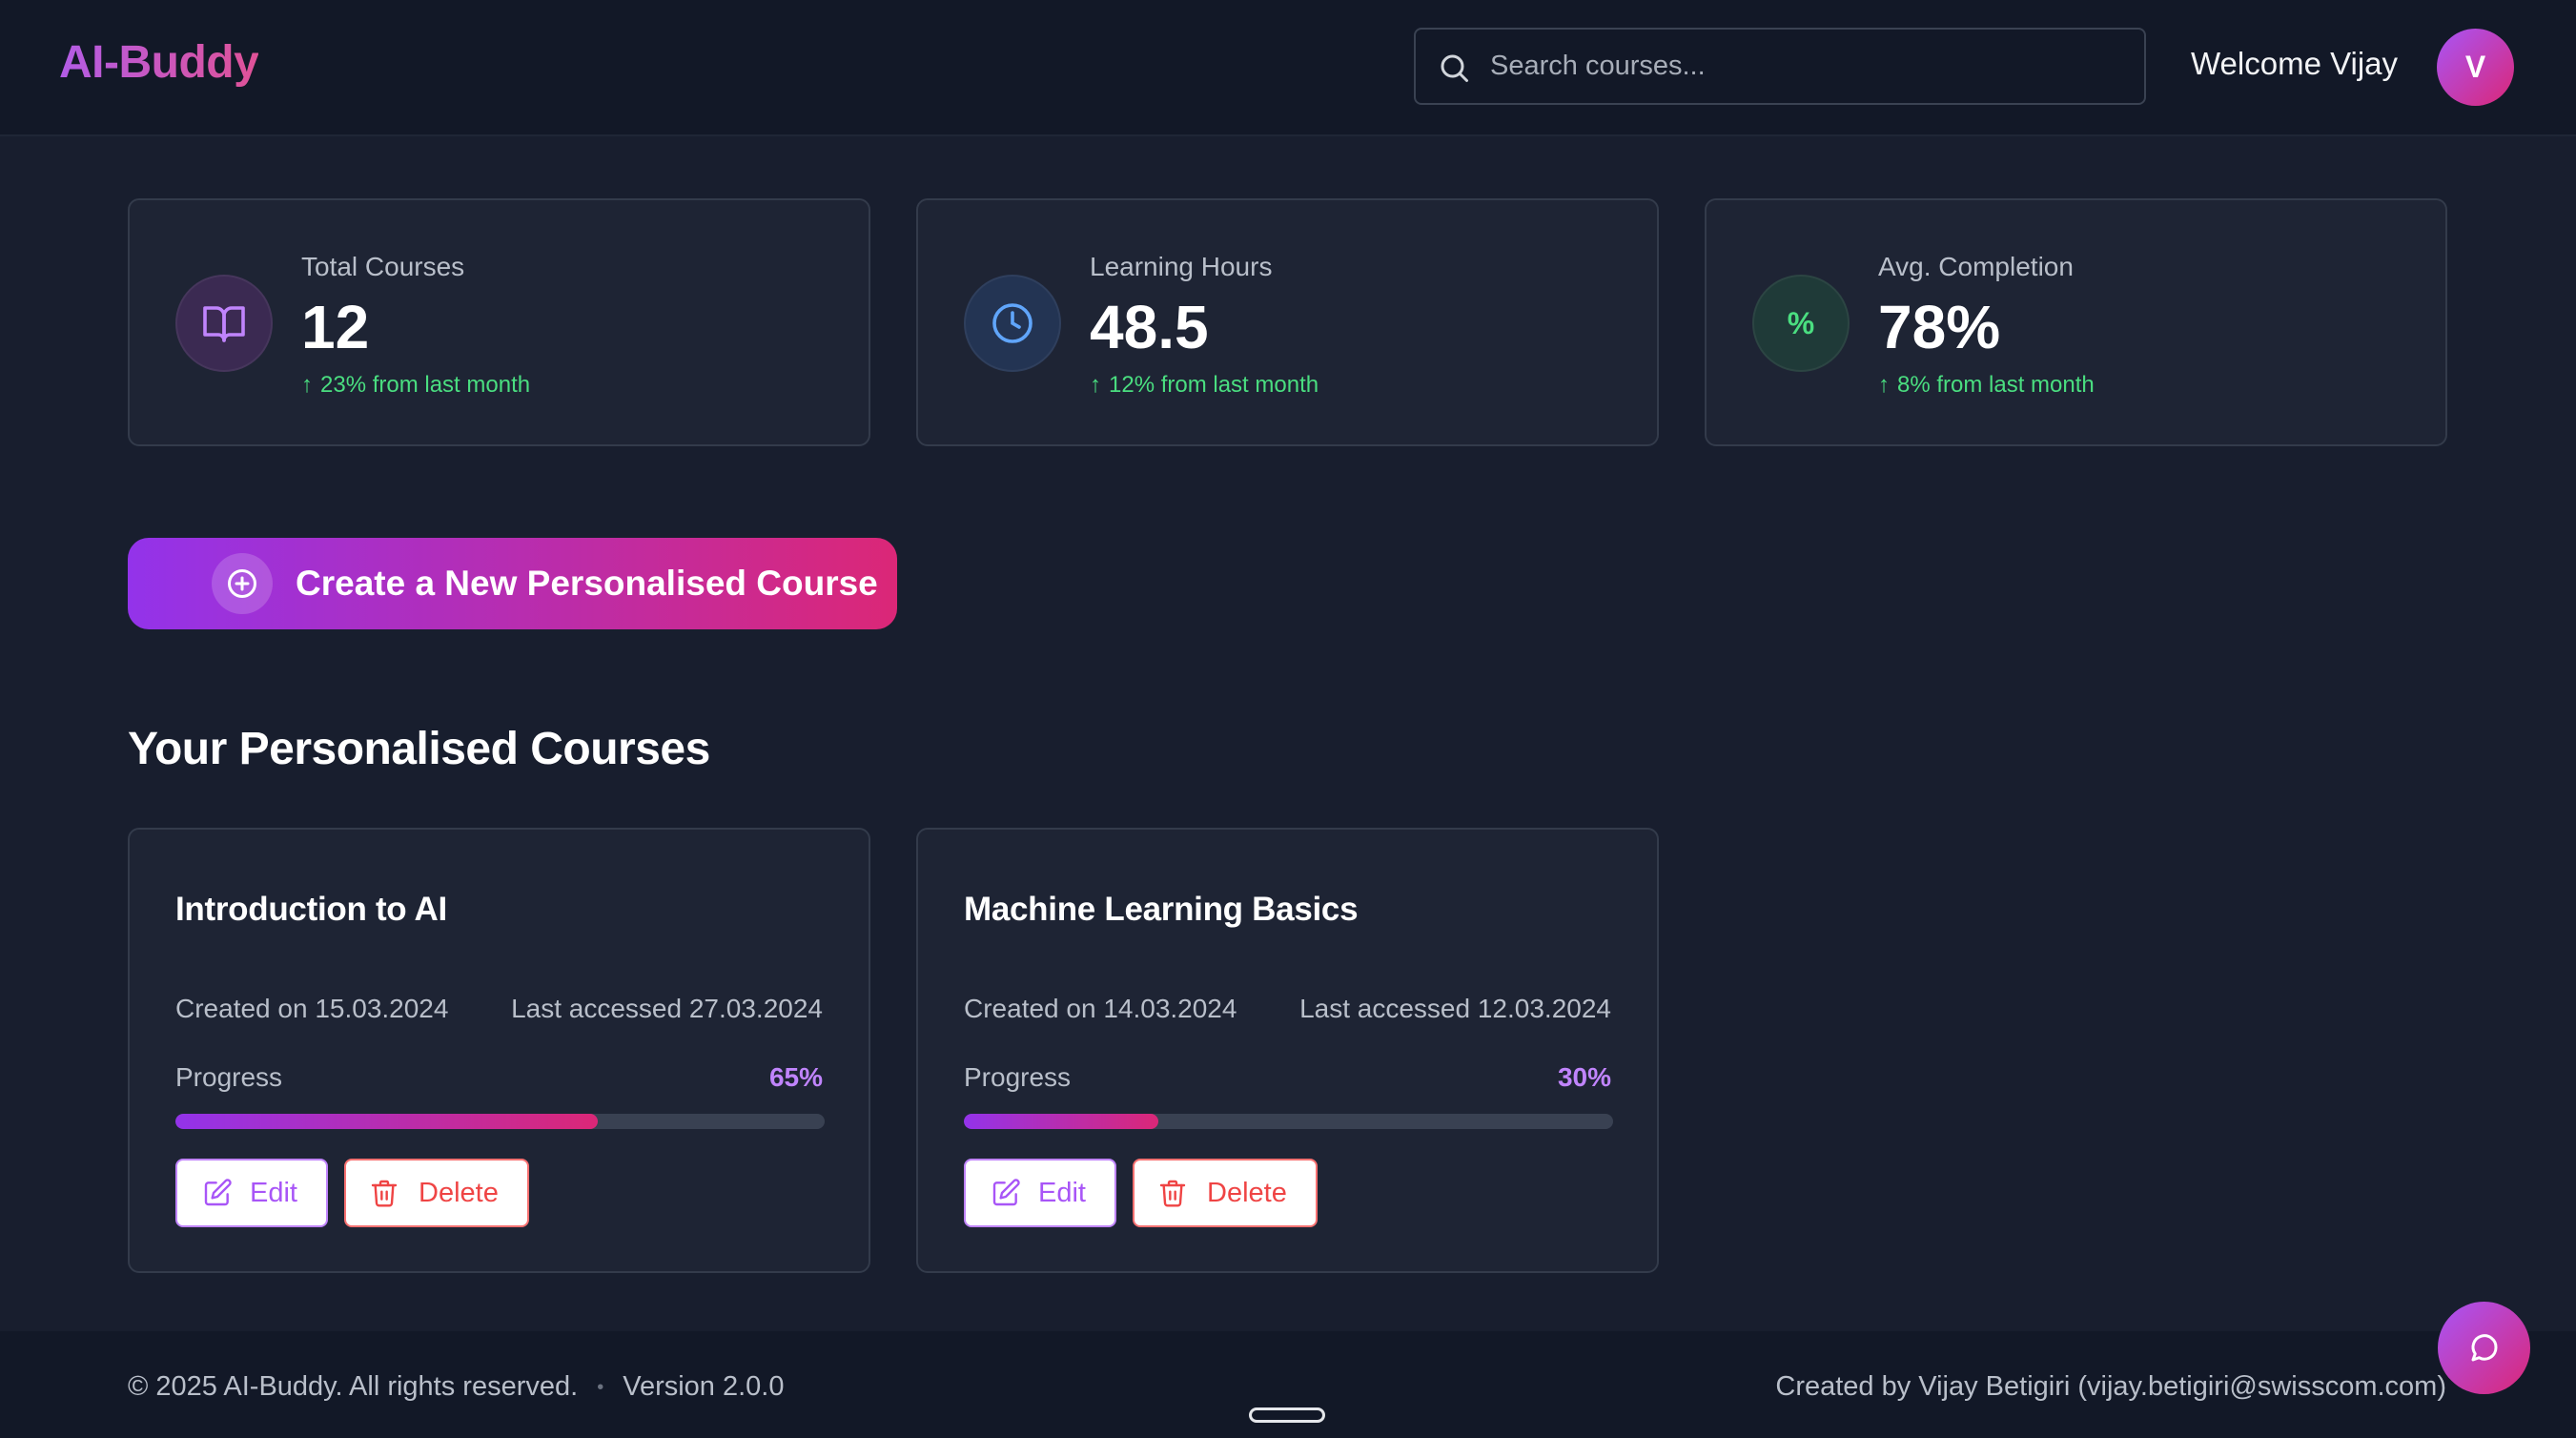  What do you see at coordinates (1584, 1077) in the screenshot?
I see `progress-value: 30%` at bounding box center [1584, 1077].